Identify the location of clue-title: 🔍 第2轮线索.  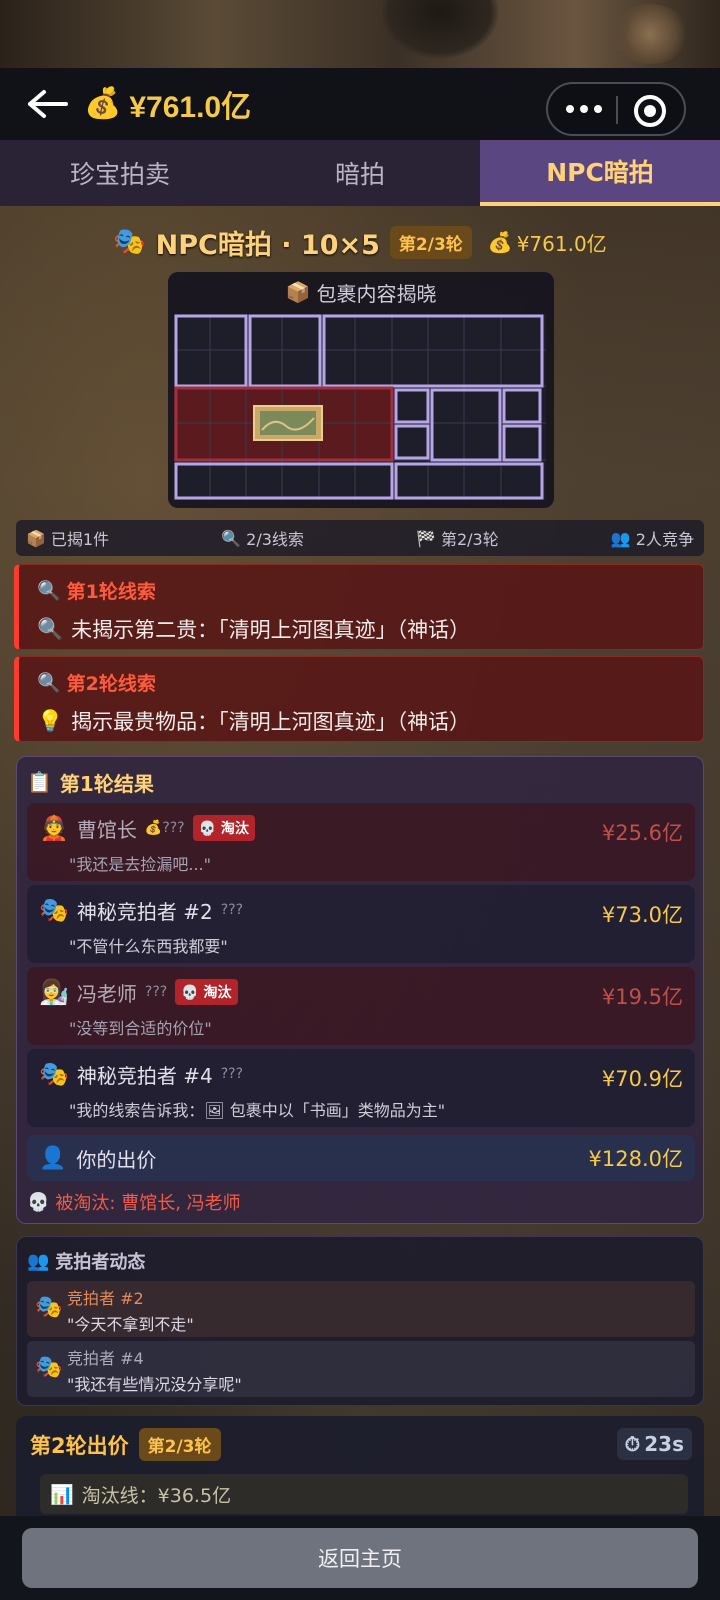
(361, 682).